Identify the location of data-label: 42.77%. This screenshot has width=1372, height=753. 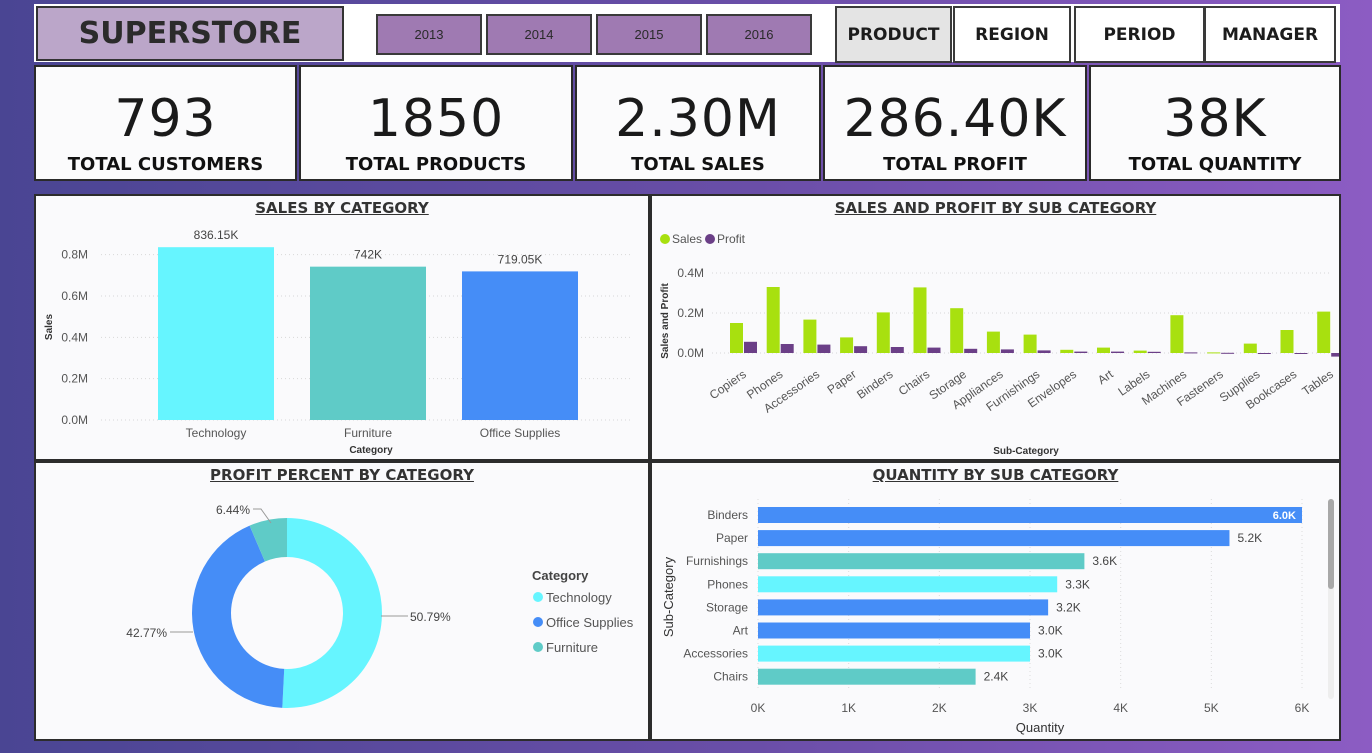
(146, 633).